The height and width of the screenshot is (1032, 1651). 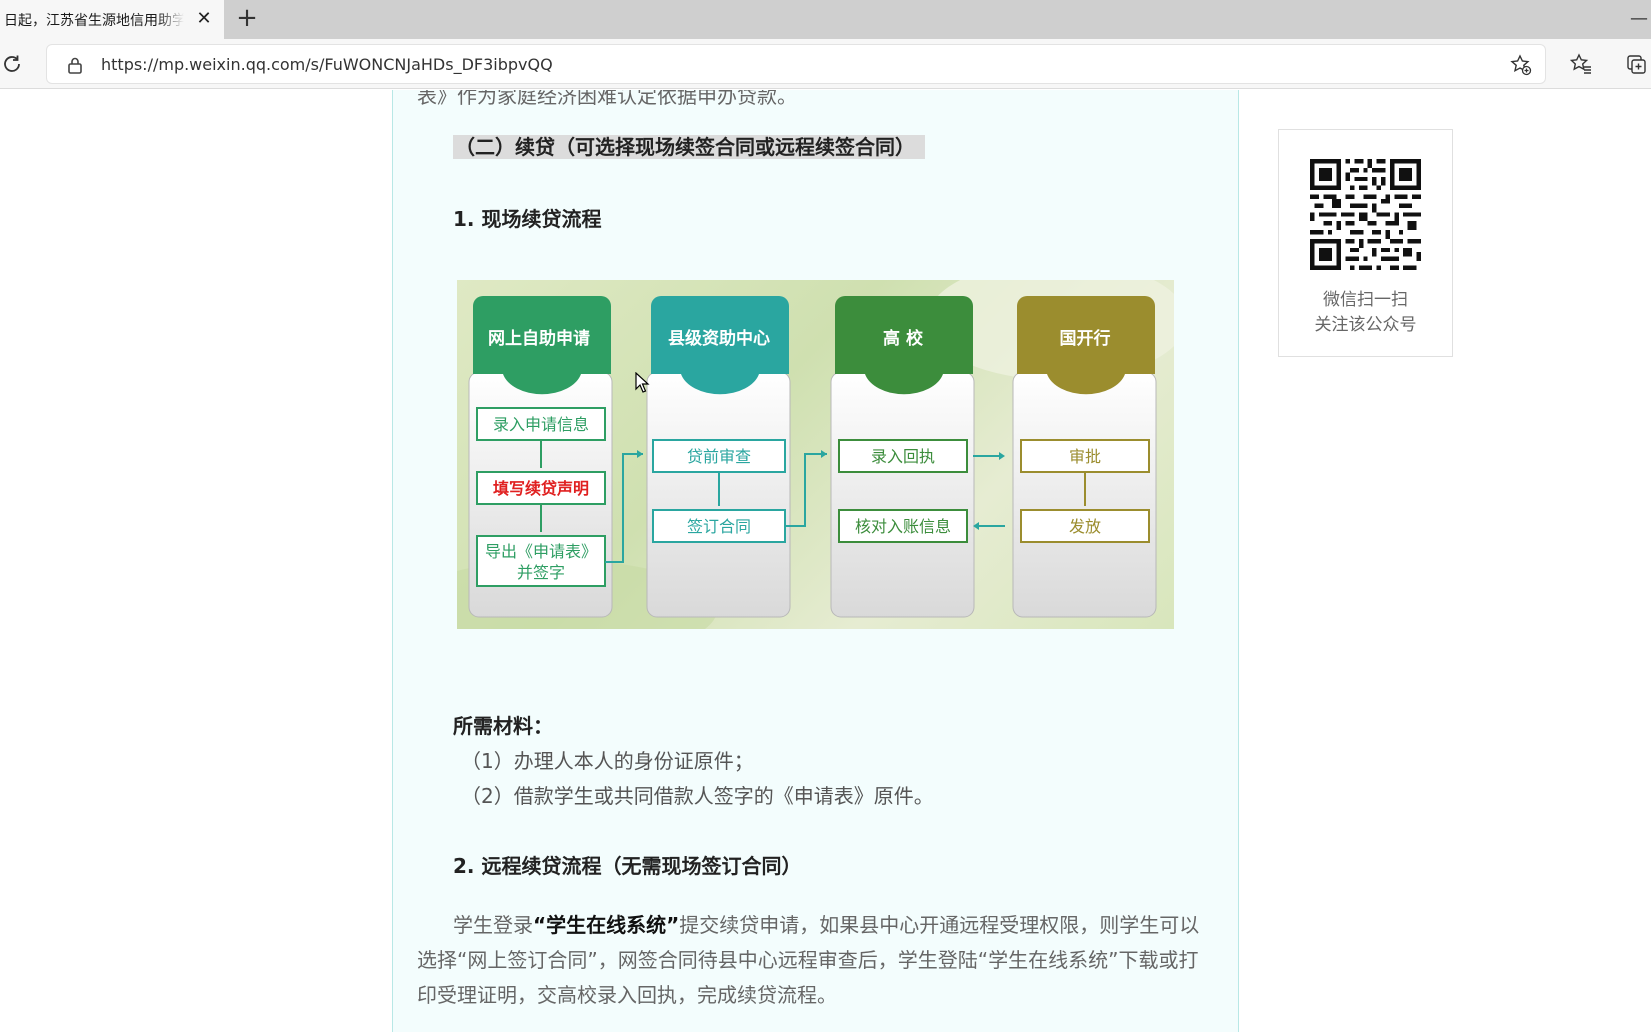 What do you see at coordinates (903, 526) in the screenshot?
I see `flow-step: 核对入账信息` at bounding box center [903, 526].